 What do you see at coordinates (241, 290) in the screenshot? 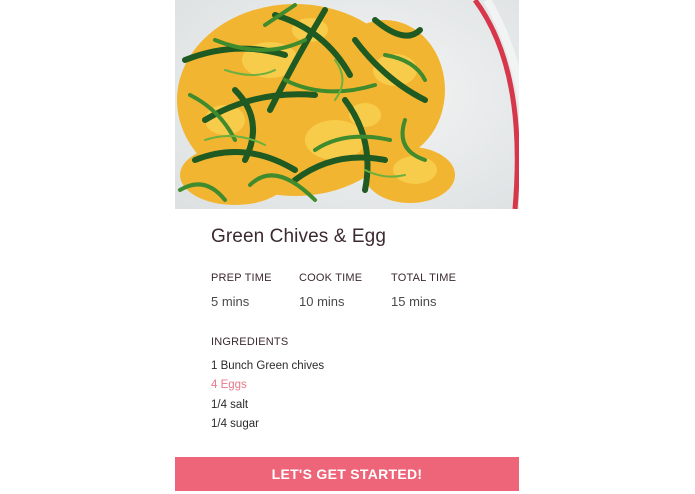
I see `prep-time: PREP TIME 5 mins` at bounding box center [241, 290].